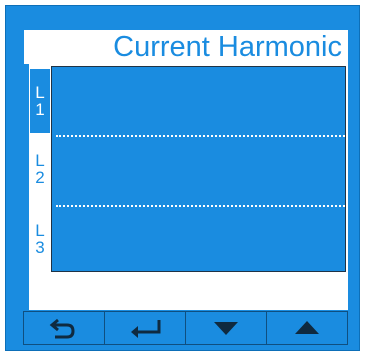  I want to click on phase-number: 2, so click(40, 177).